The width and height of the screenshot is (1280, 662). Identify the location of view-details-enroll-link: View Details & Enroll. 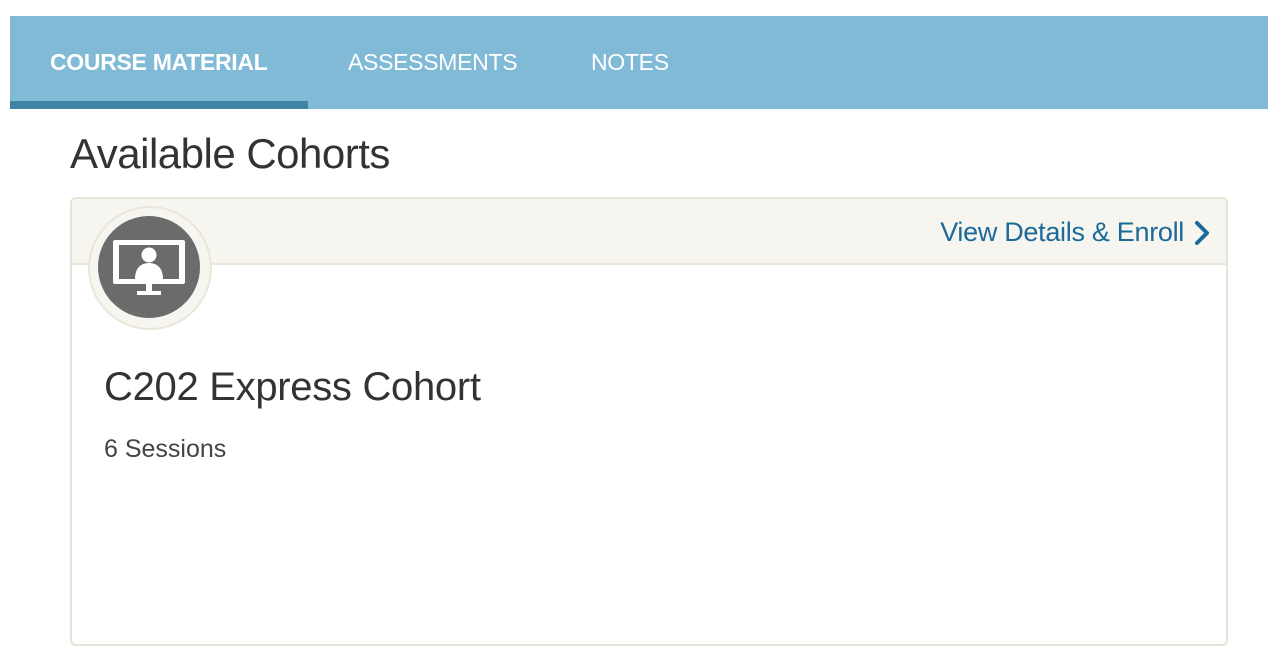
(1075, 232).